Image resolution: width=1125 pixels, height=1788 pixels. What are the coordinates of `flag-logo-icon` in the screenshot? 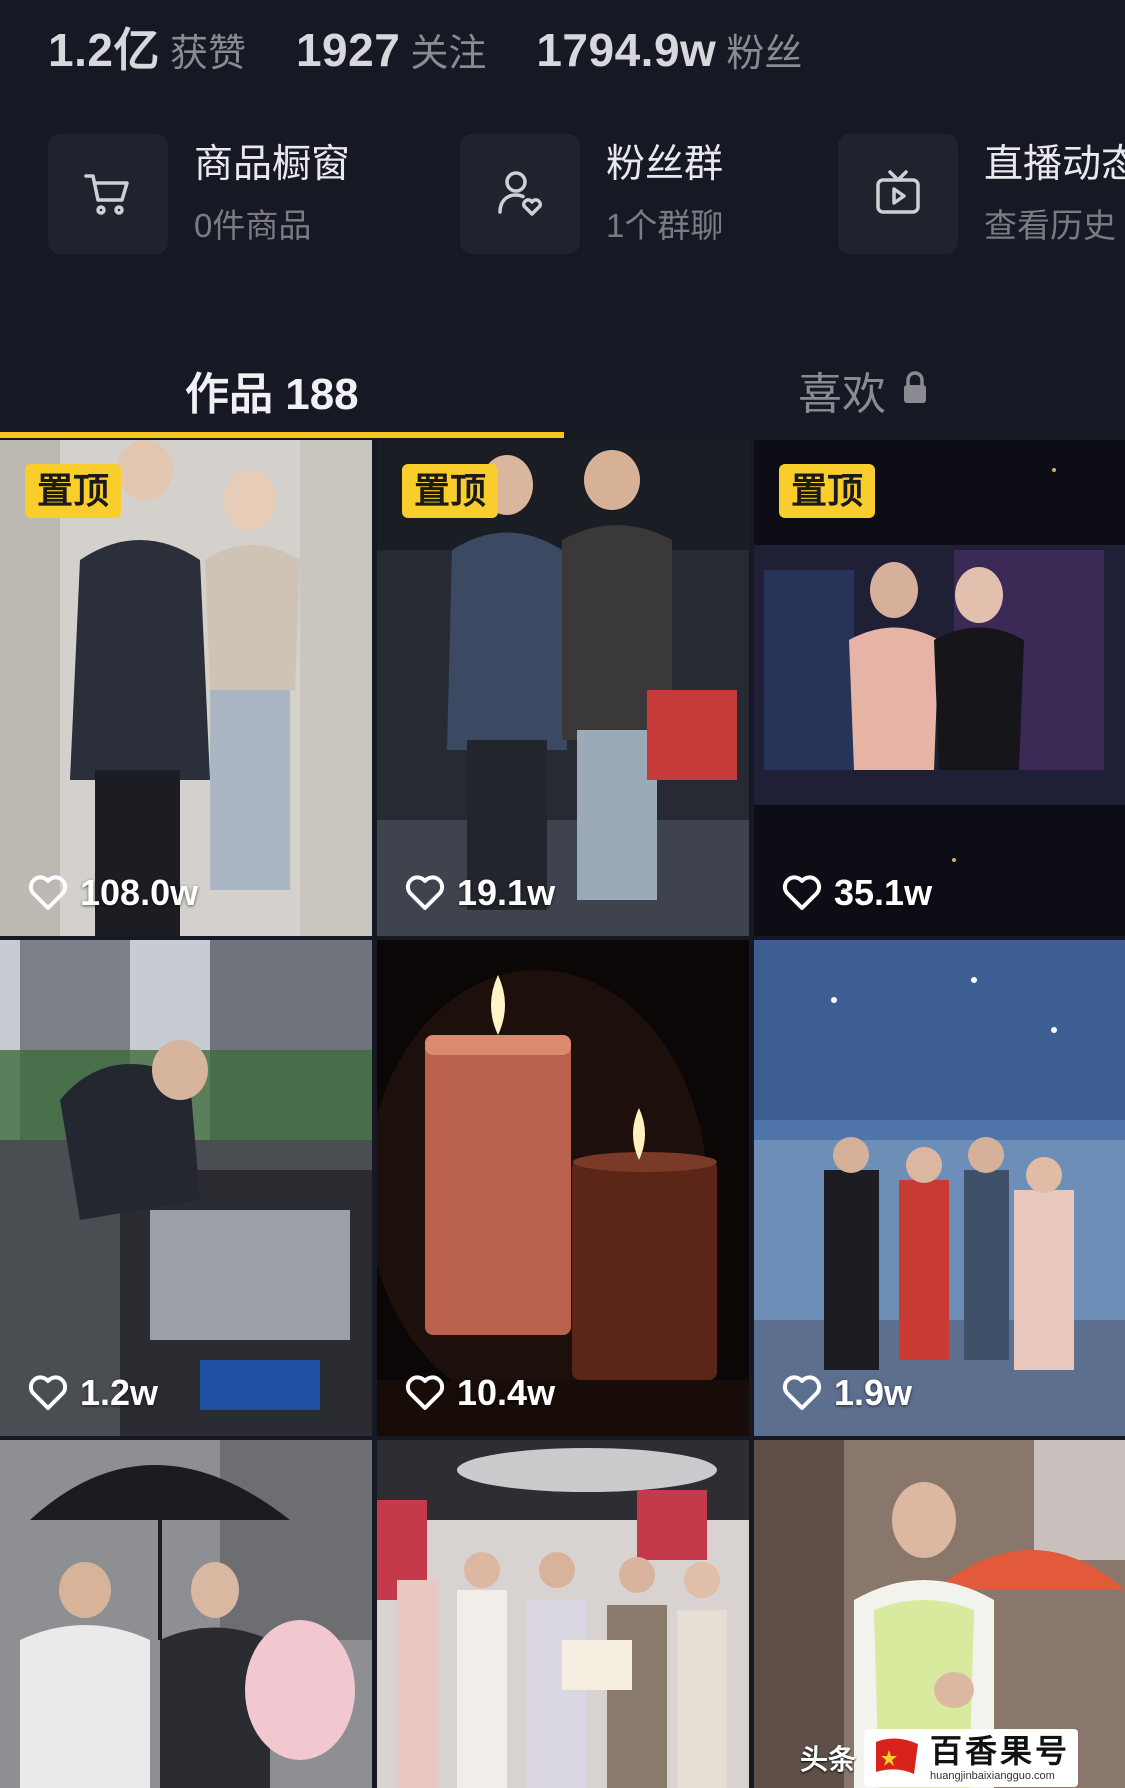 It's located at (897, 1756).